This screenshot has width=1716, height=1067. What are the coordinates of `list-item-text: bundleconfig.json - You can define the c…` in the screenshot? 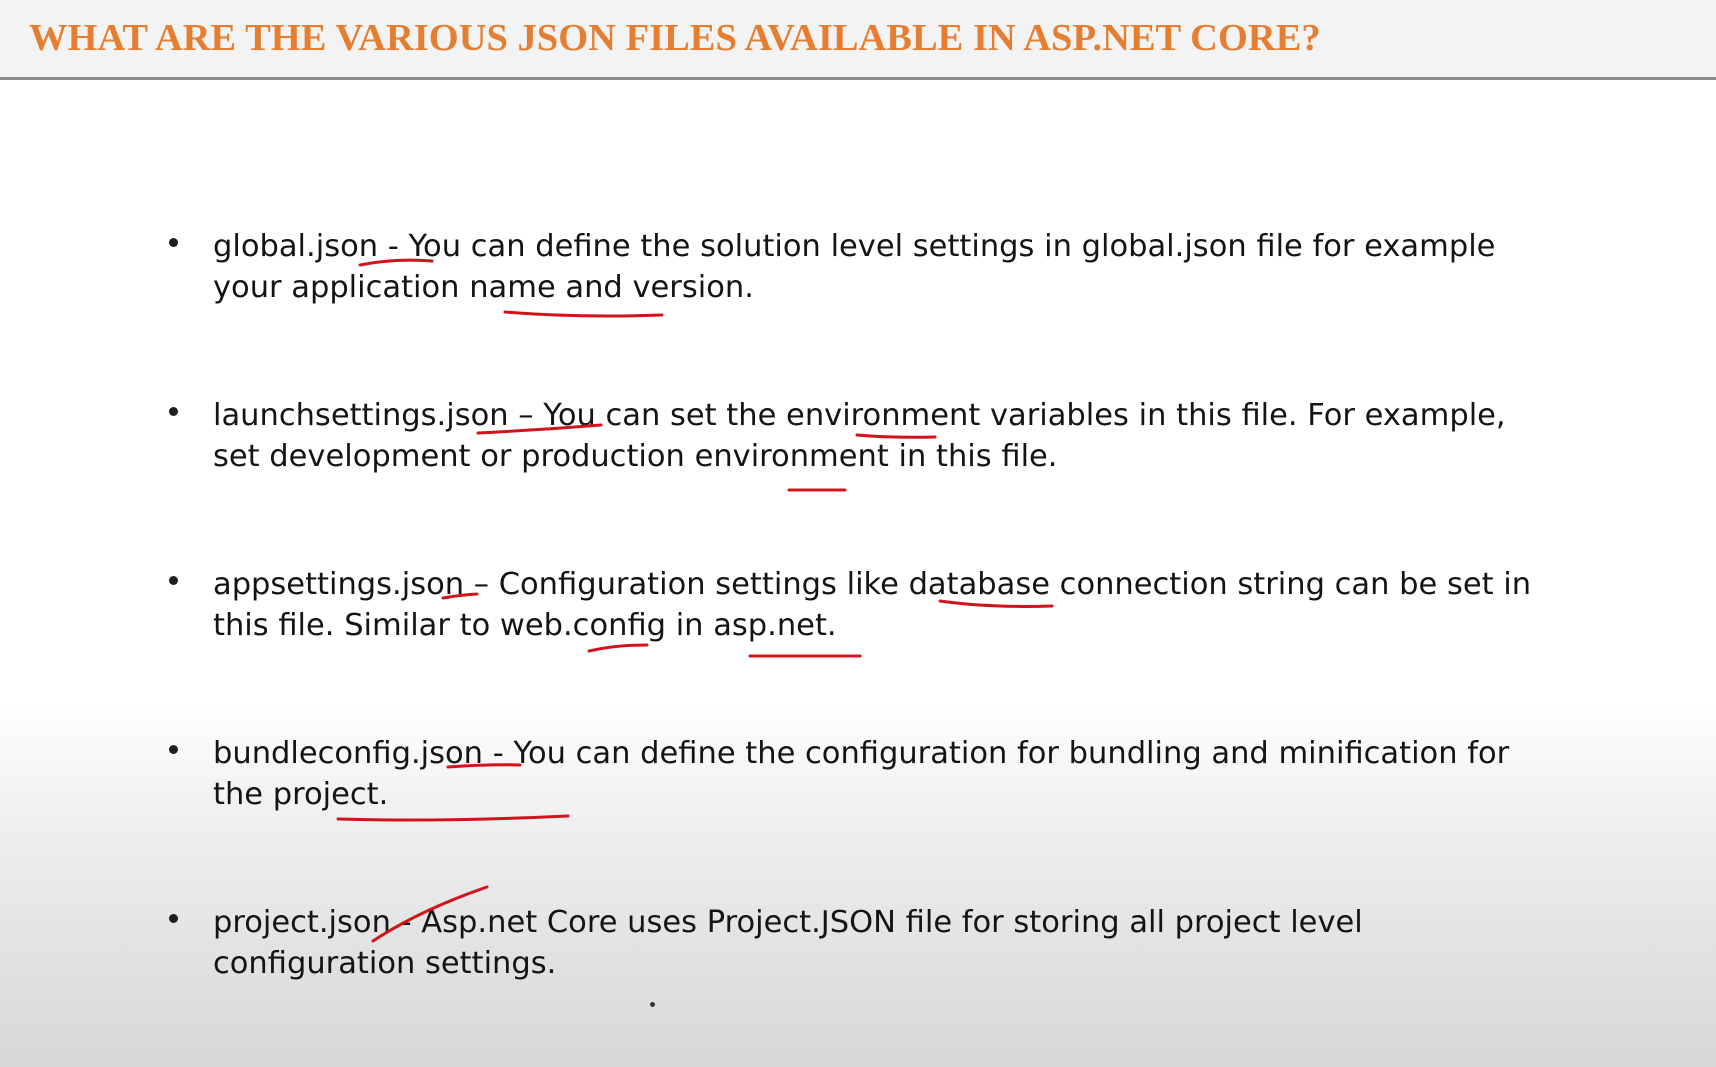 It's located at (861, 774).